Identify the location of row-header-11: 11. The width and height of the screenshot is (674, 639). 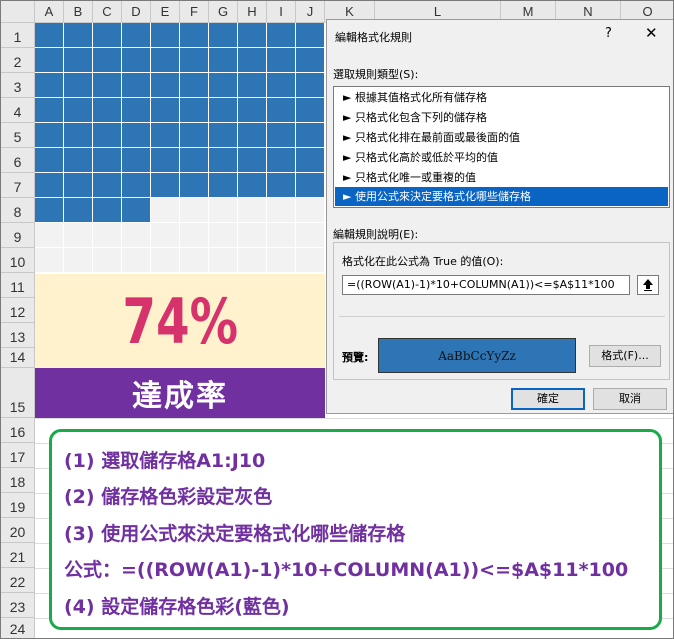
(18, 285).